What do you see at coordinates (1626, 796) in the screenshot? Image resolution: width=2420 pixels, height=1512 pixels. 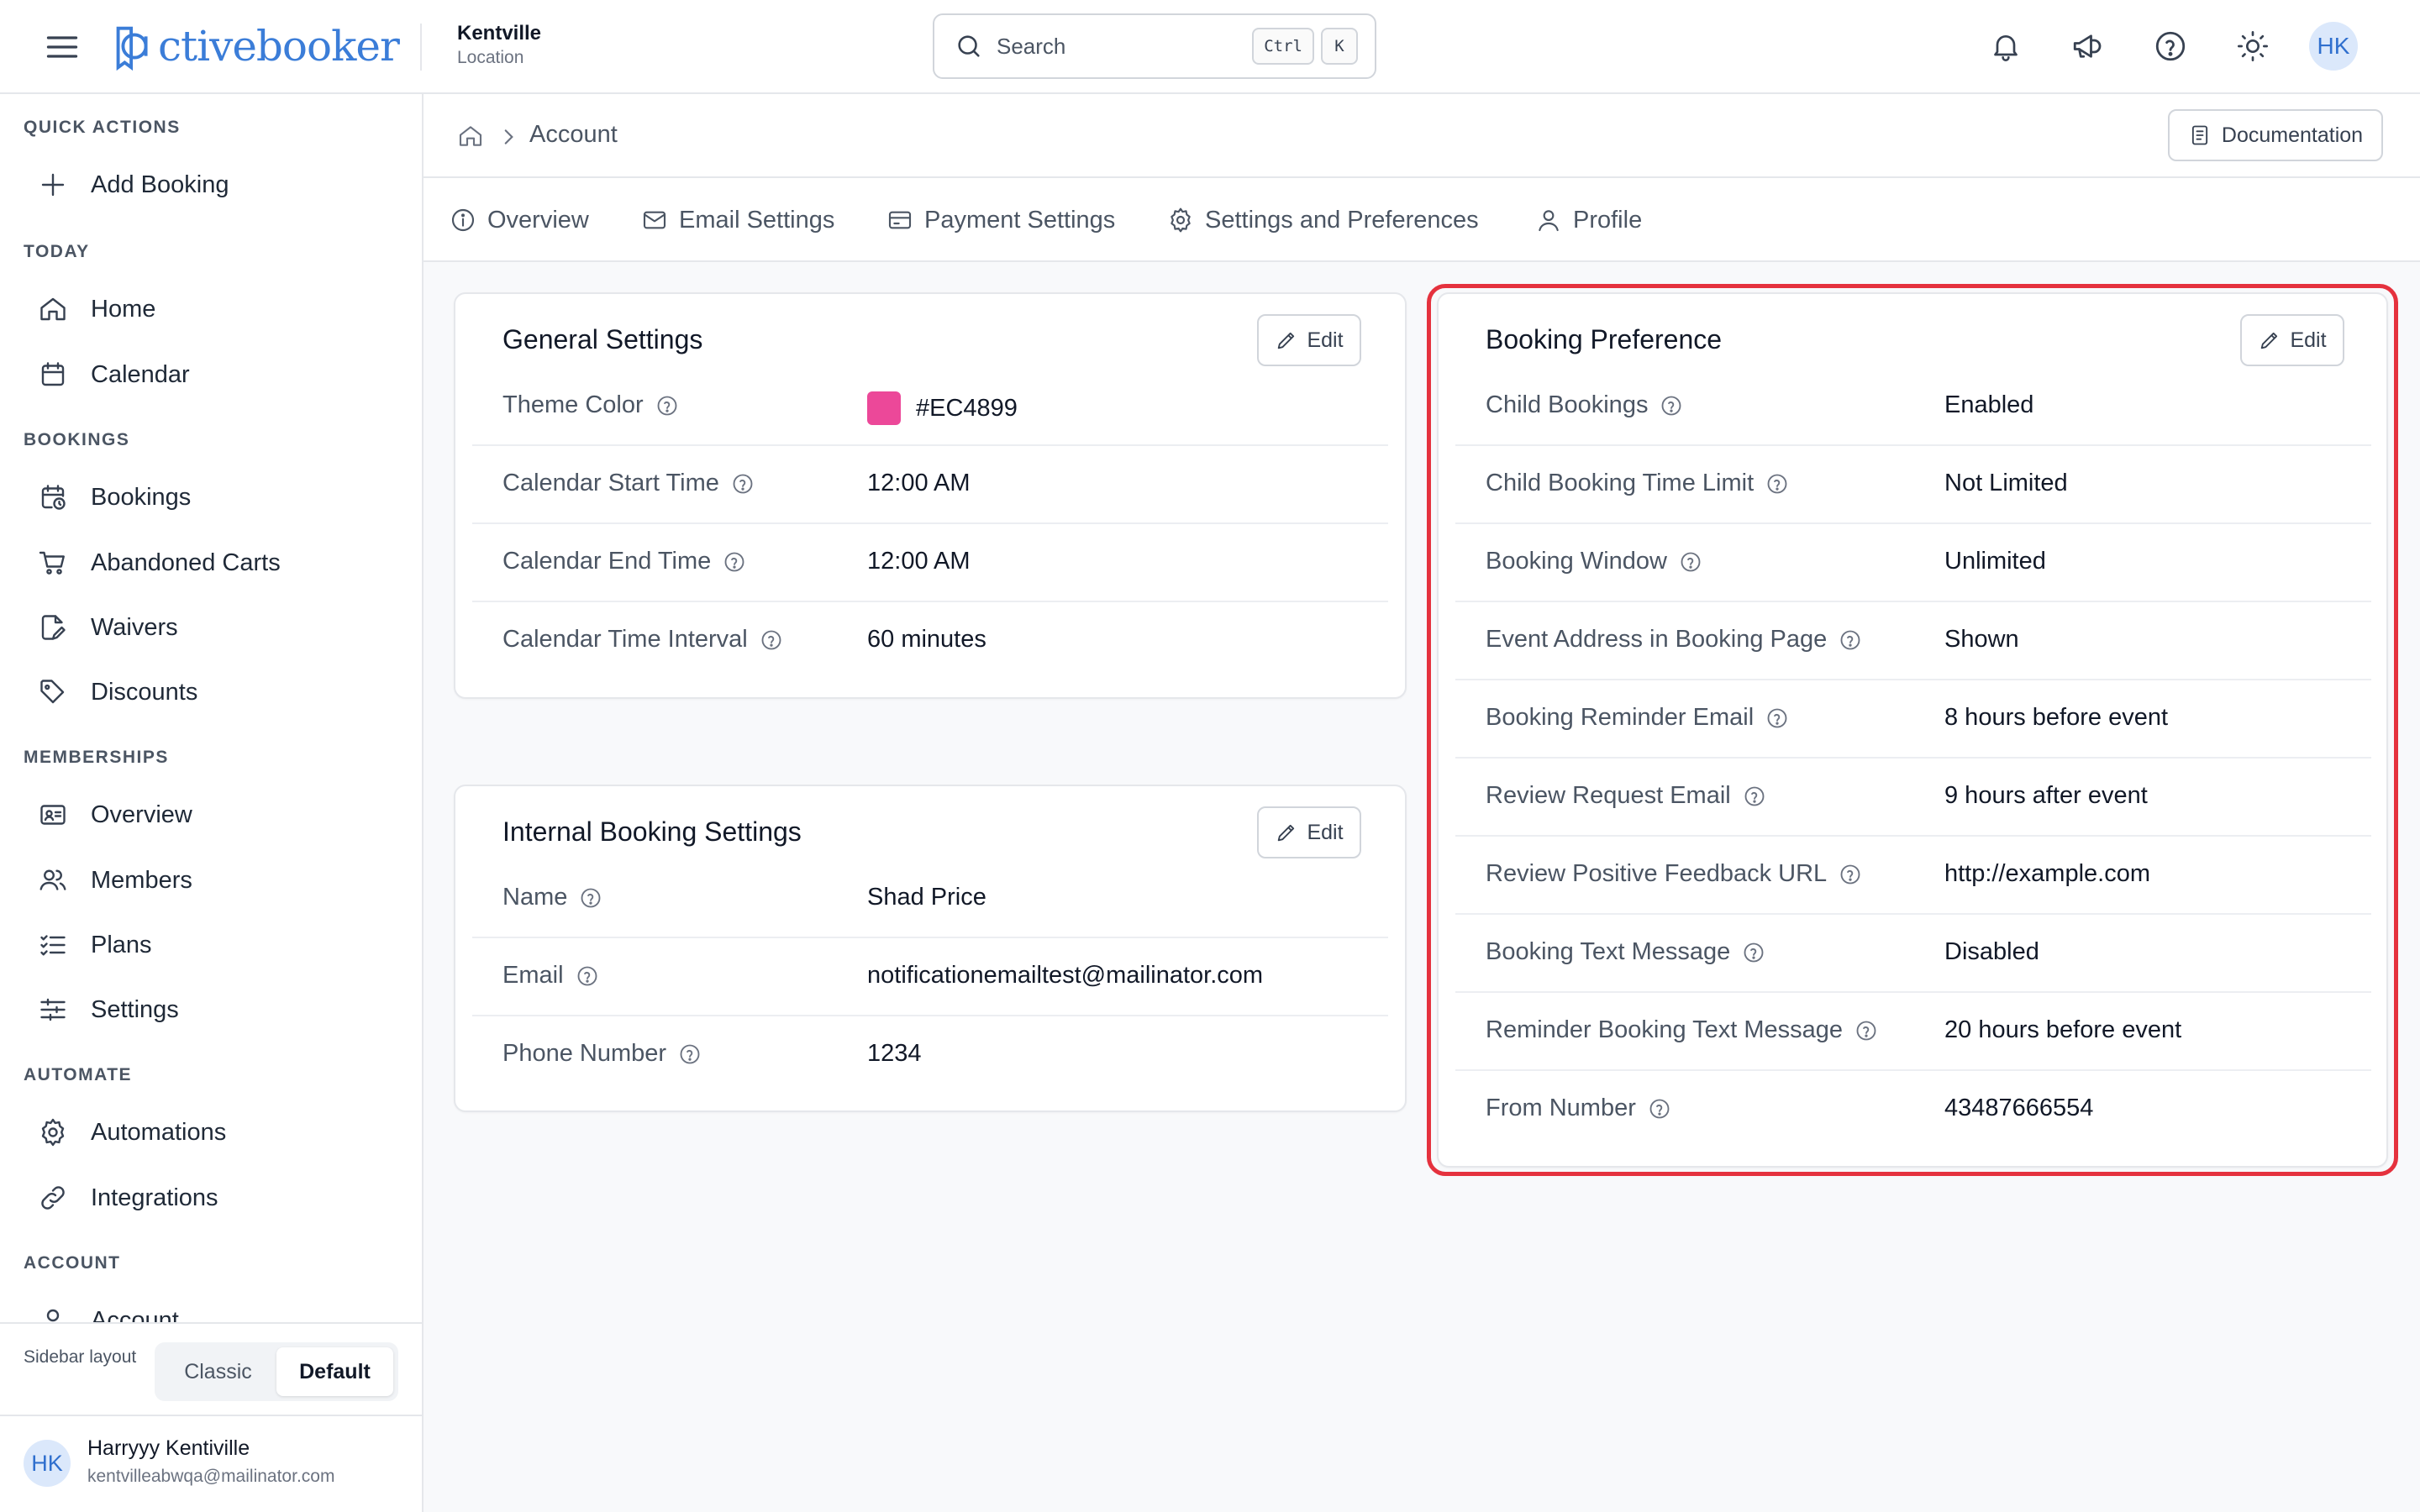 I see `row-label: Review Request Email` at bounding box center [1626, 796].